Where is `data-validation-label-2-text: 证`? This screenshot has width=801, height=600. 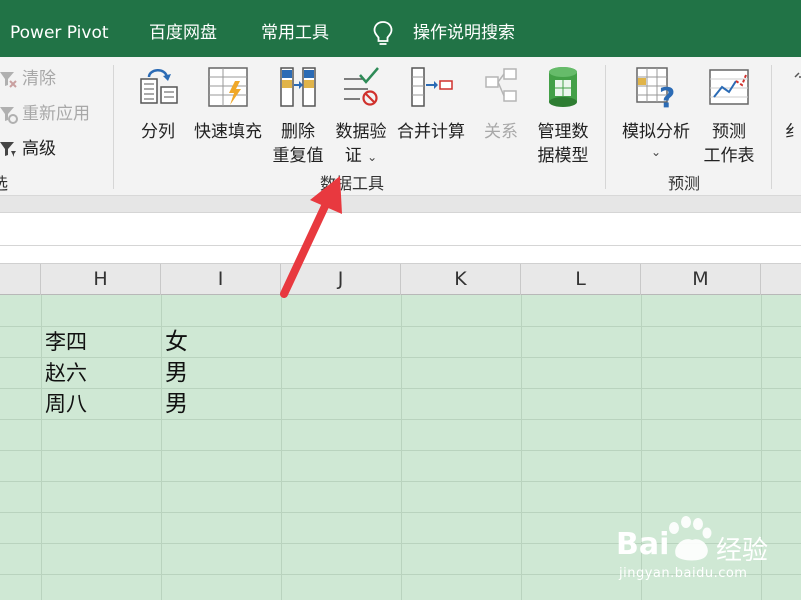
data-validation-label-2-text: 证 is located at coordinates (353, 156).